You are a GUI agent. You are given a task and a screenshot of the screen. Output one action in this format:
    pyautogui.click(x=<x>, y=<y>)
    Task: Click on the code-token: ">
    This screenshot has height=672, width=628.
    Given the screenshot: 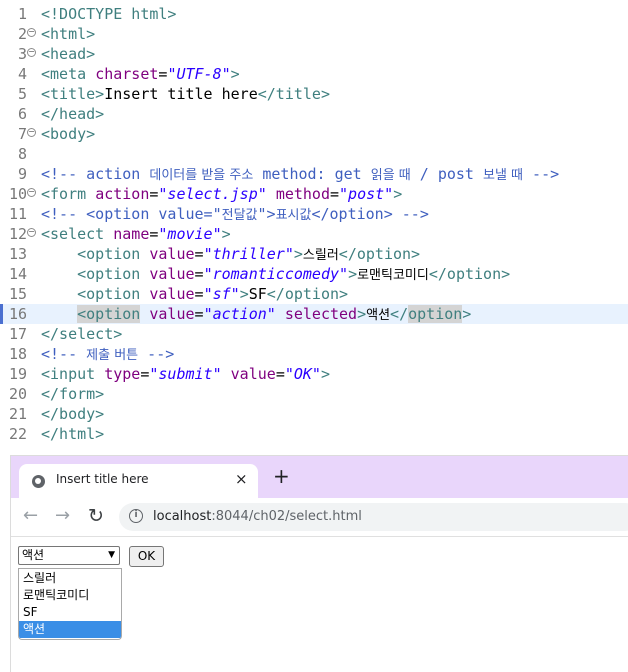 What is the action you would take?
    pyautogui.click(x=266, y=214)
    